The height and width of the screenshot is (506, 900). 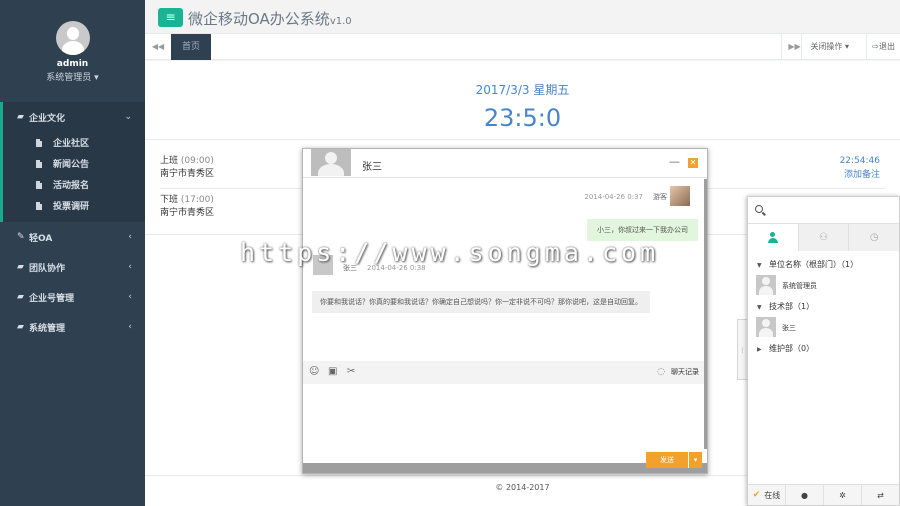 I want to click on tree-group-label: 维护部（0）, so click(x=792, y=348).